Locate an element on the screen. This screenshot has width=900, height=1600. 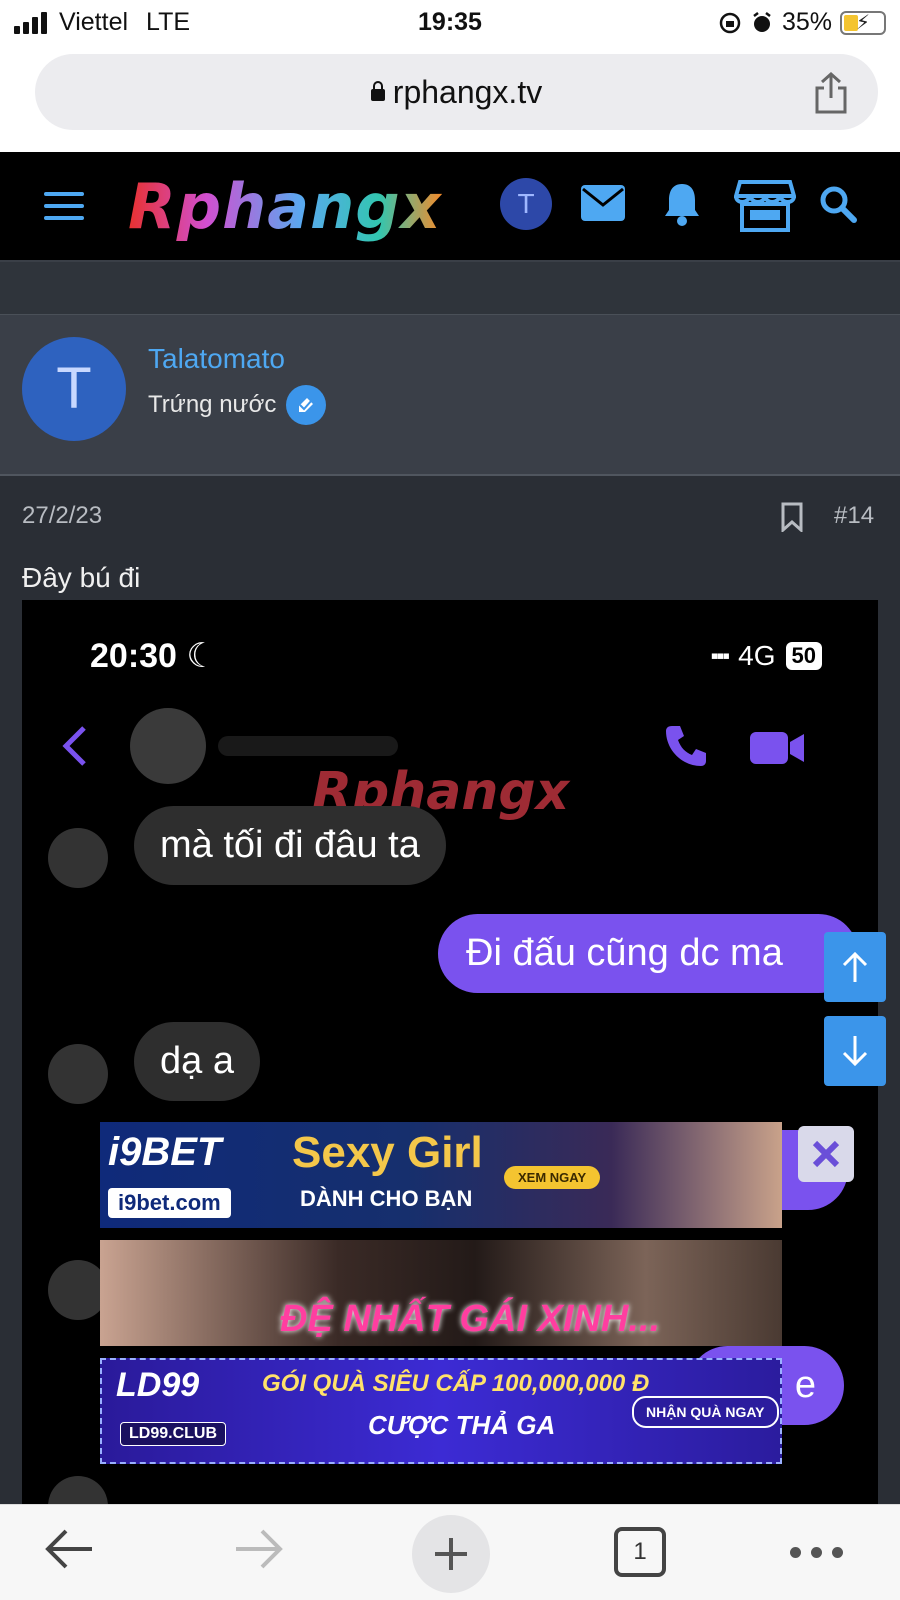
header-avatar: T is located at coordinates (526, 204).